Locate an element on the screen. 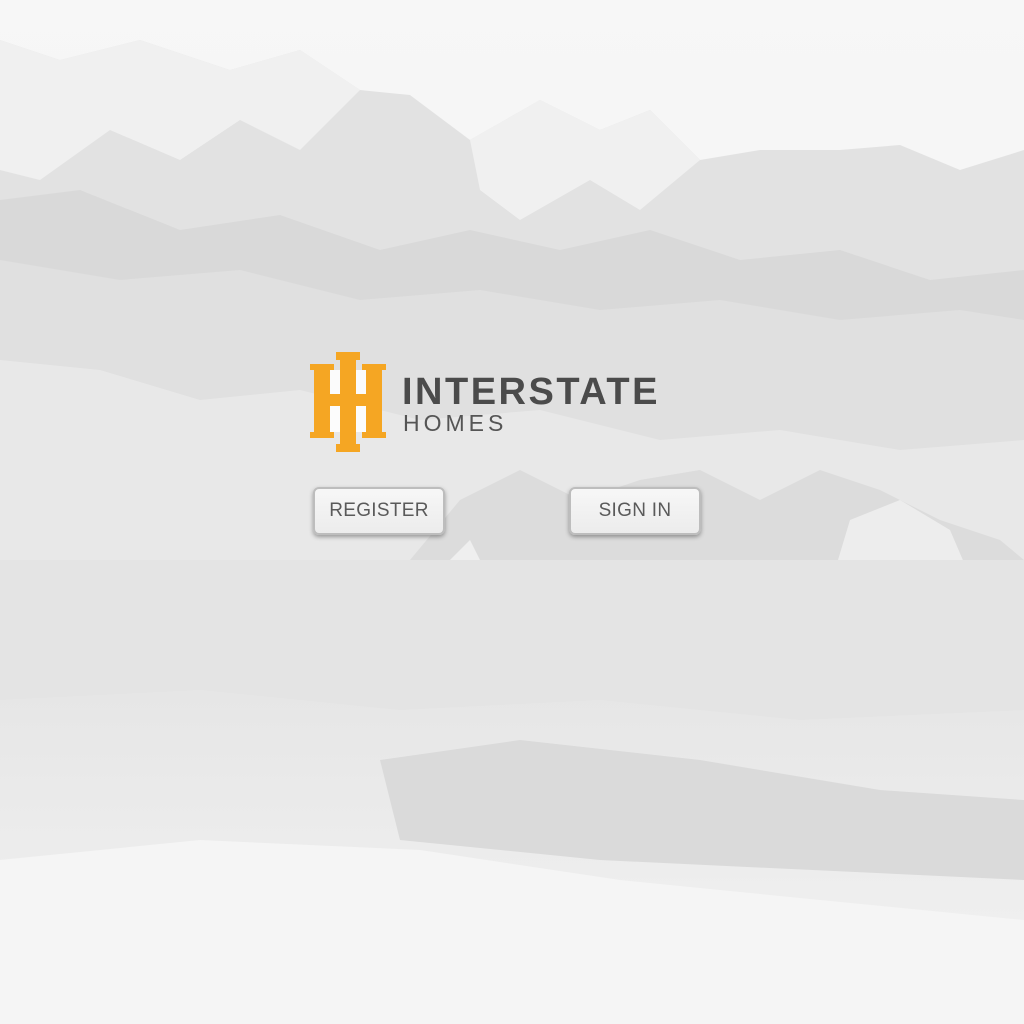 Image resolution: width=1024 pixels, height=1024 pixels. brand-wordmark: INTERSTATE is located at coordinates (531, 392).